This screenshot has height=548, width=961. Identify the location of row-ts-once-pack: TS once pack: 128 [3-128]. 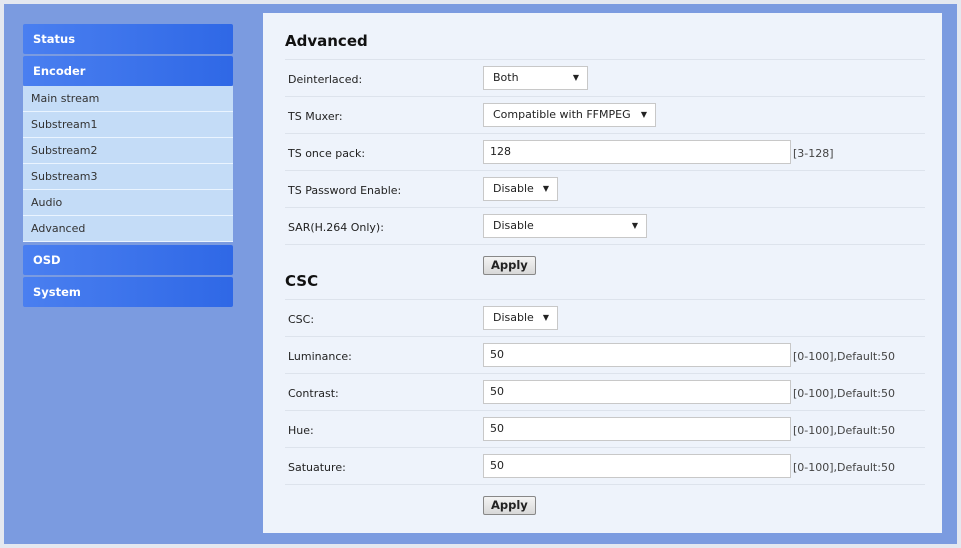
(605, 151).